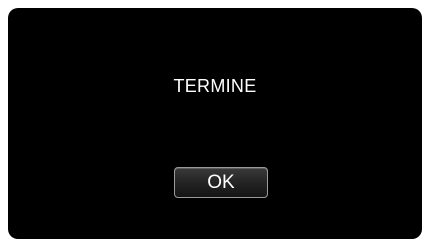 The image size is (431, 248). What do you see at coordinates (221, 182) in the screenshot?
I see `ok-button: OK` at bounding box center [221, 182].